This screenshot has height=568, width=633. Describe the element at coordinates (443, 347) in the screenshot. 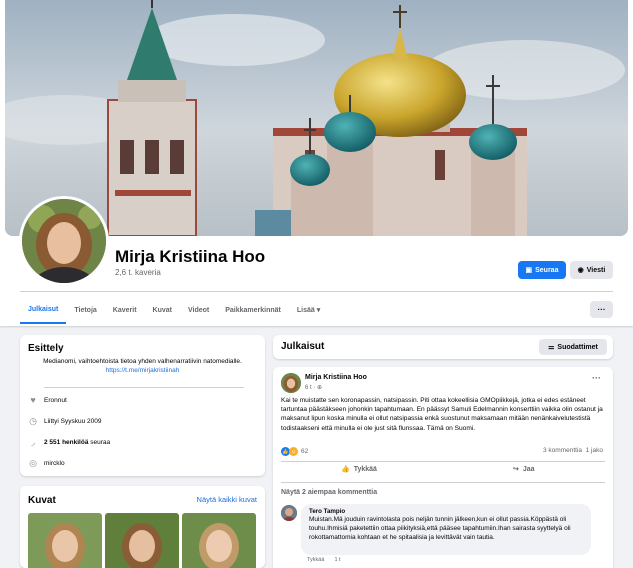

I see `posts-header-card: Julkaisut ⚌ Suodattimet` at that location.